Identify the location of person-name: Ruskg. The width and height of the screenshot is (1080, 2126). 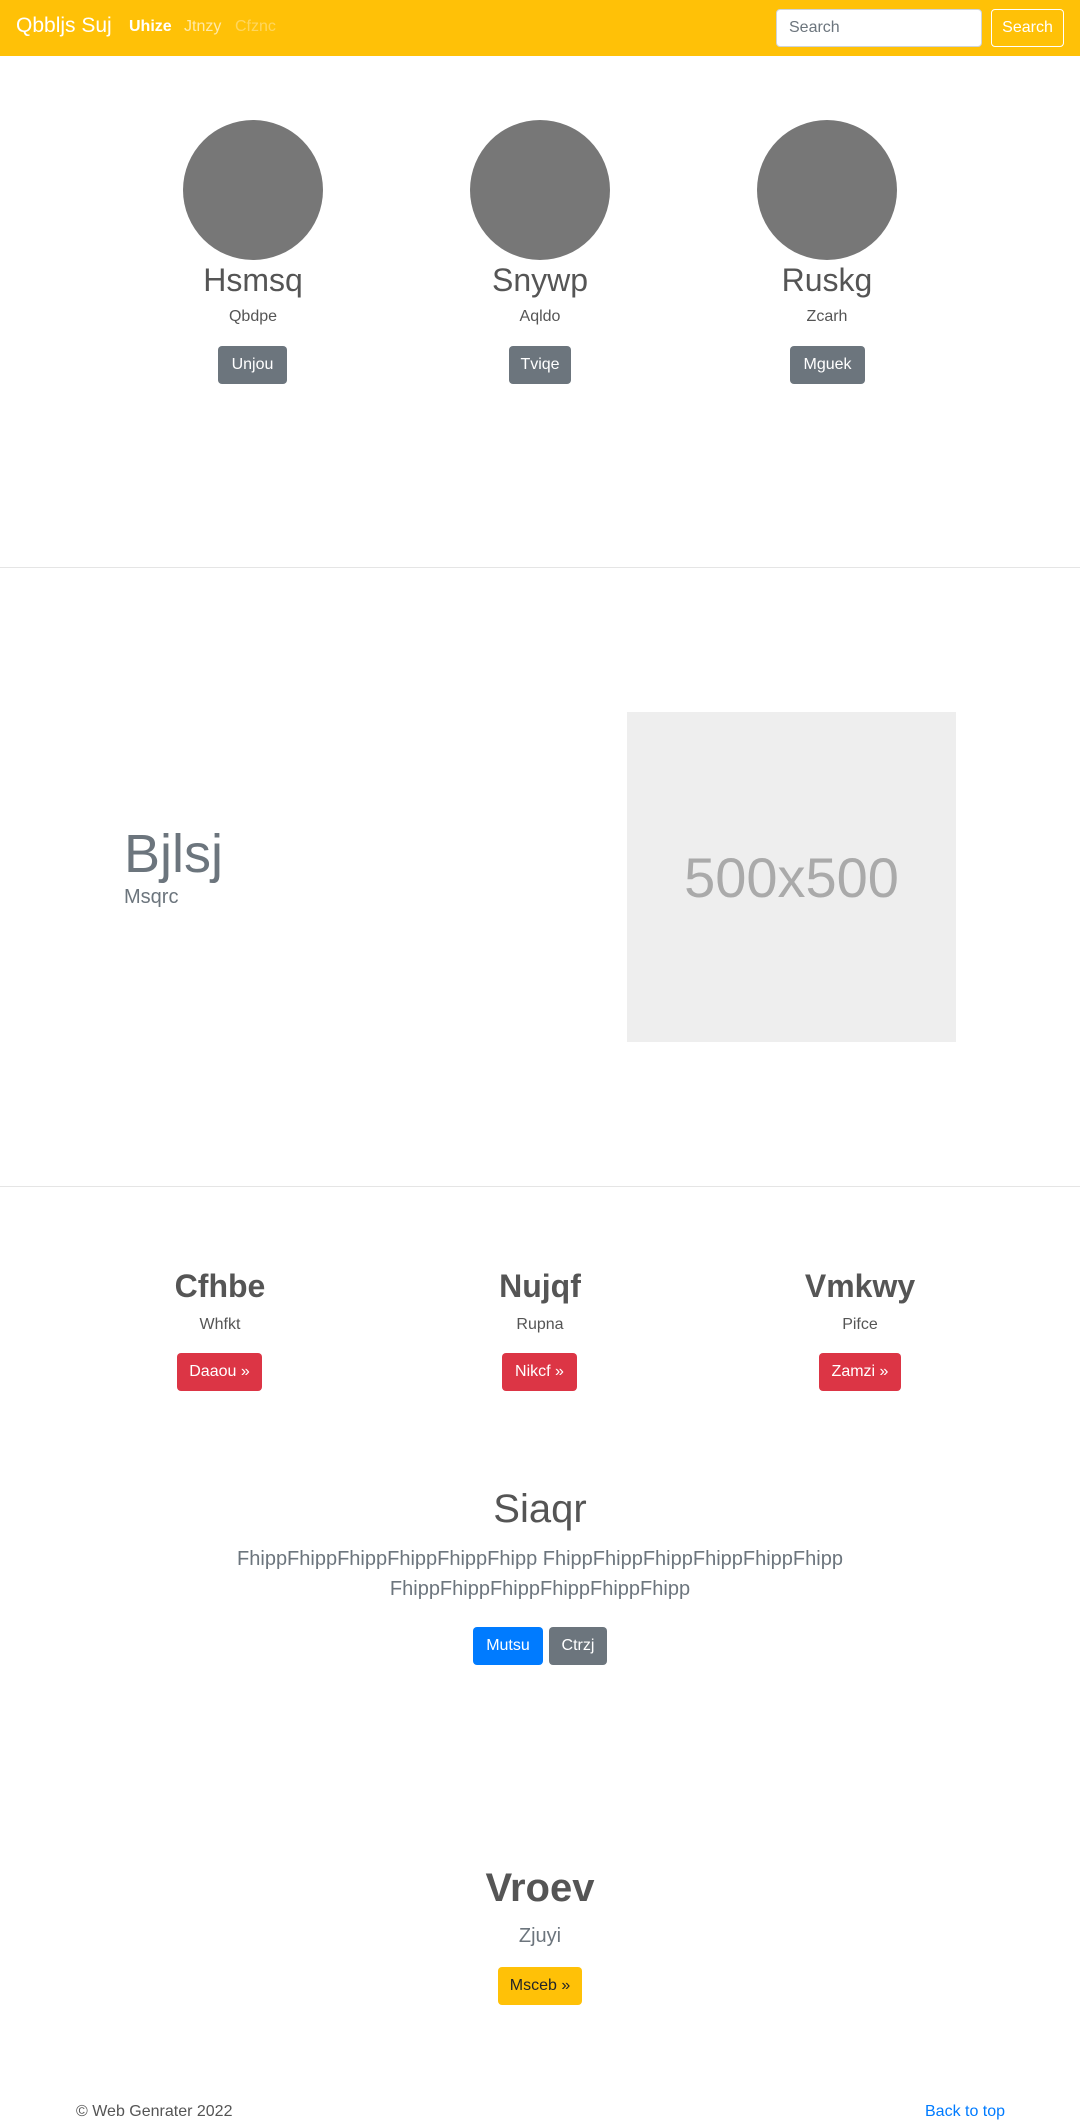
(827, 280).